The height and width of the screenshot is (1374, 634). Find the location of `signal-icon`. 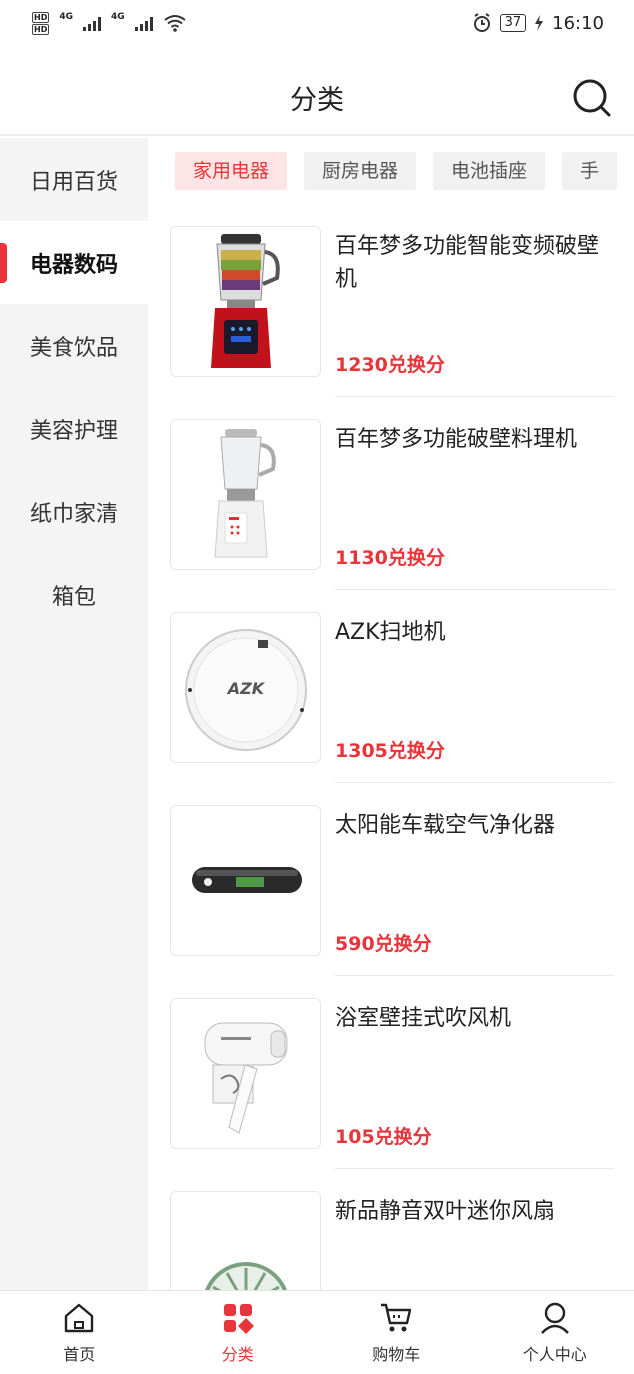

signal-icon is located at coordinates (92, 23).